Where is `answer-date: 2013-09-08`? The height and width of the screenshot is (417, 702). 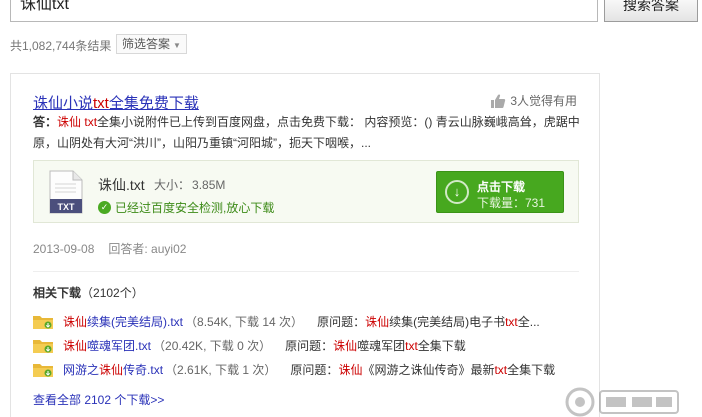
answer-date: 2013-09-08 is located at coordinates (64, 249).